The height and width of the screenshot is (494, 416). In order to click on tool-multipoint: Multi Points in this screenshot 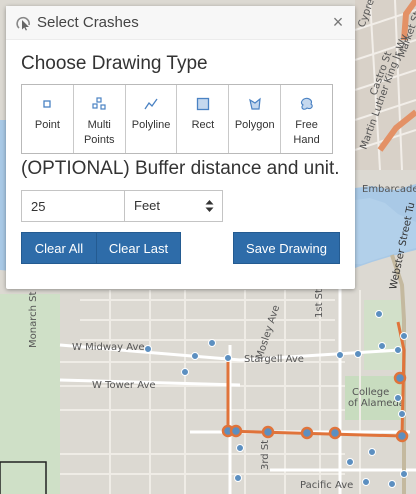, I will do `click(100, 119)`.